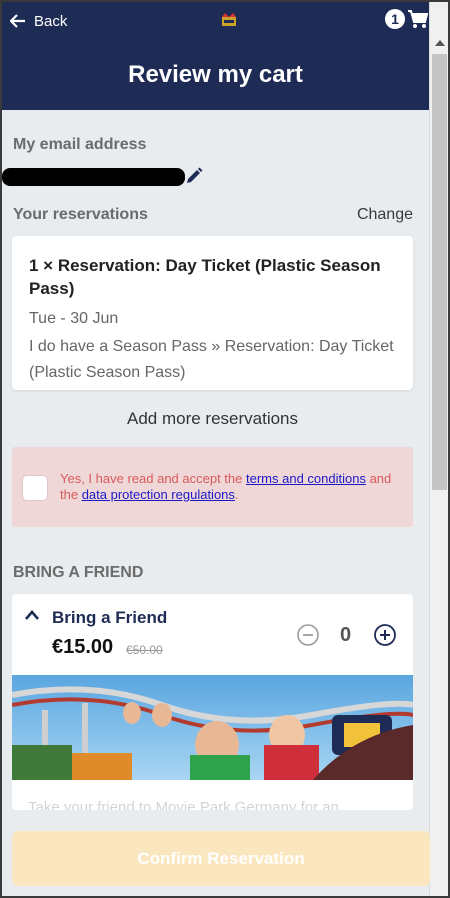 This screenshot has height=898, width=450. What do you see at coordinates (212, 634) in the screenshot?
I see `bring-friend-header: Bring a Friend €15.00 €50.00 0` at bounding box center [212, 634].